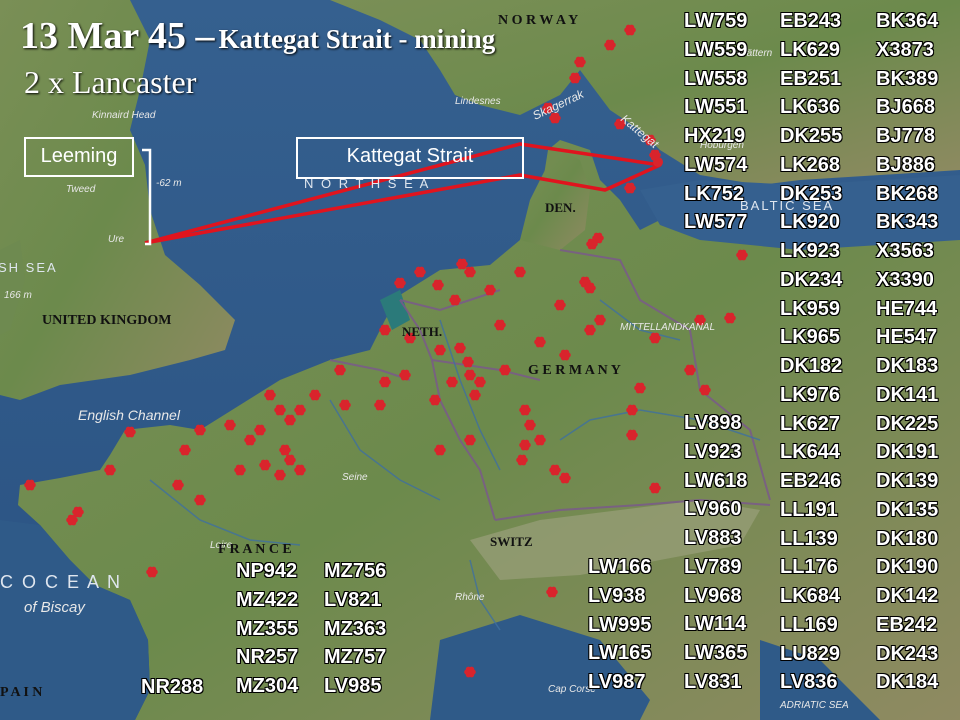  What do you see at coordinates (617, 595) in the screenshot?
I see `aircraft-serial: LV938` at bounding box center [617, 595].